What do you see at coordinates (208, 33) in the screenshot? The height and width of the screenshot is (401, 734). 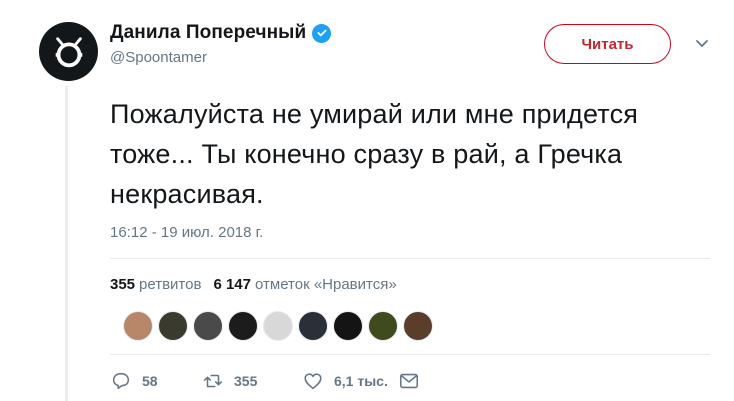 I see `author-name: Данила Поперечный` at bounding box center [208, 33].